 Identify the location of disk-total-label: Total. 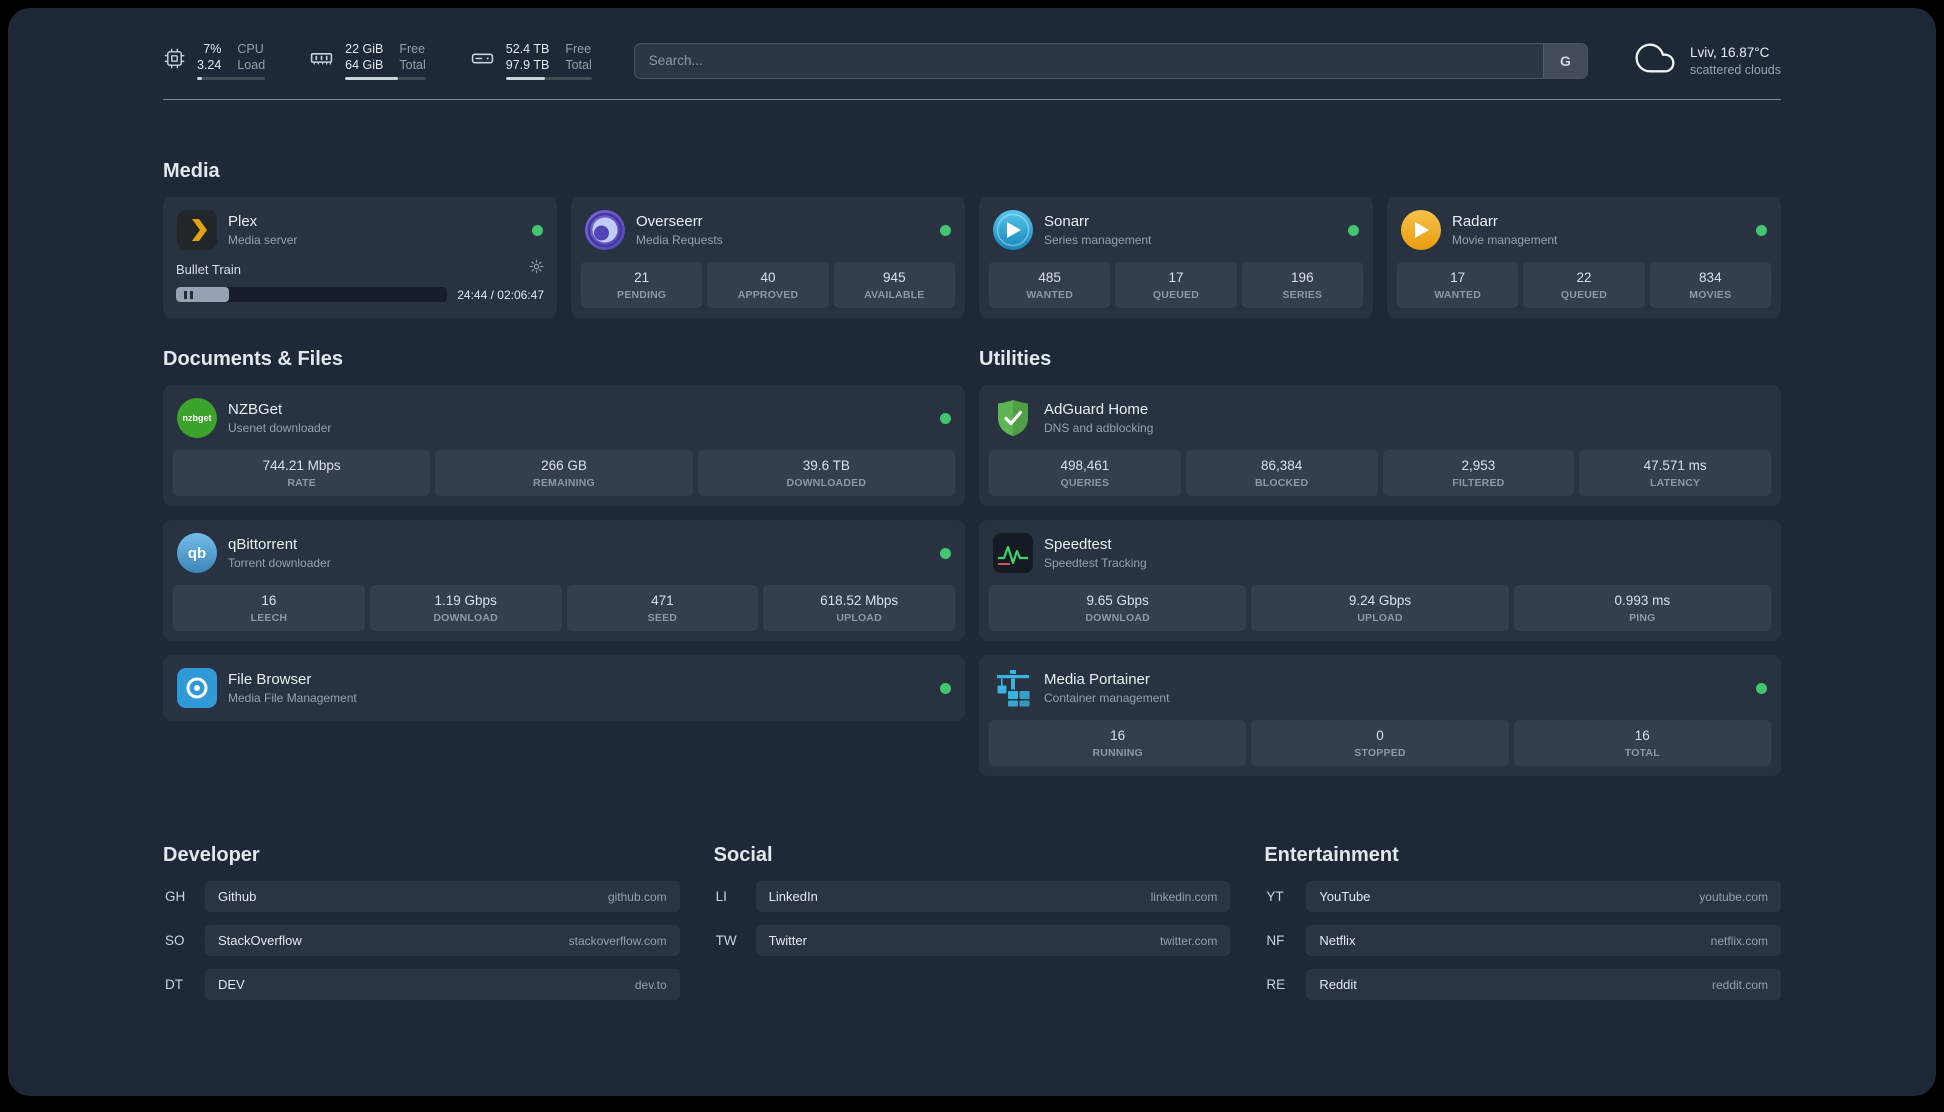
(578, 64).